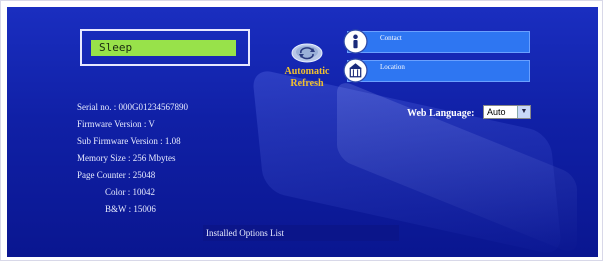 The height and width of the screenshot is (261, 603). What do you see at coordinates (355, 41) in the screenshot?
I see `contact-person-icon` at bounding box center [355, 41].